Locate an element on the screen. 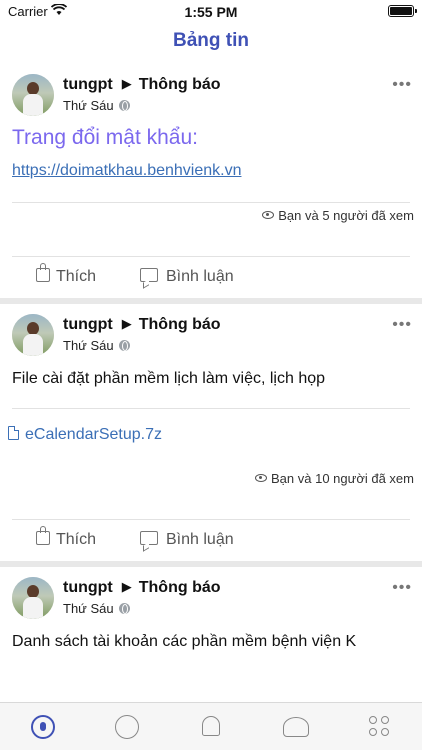 This screenshot has height=750, width=422. chat-icon is located at coordinates (127, 727).